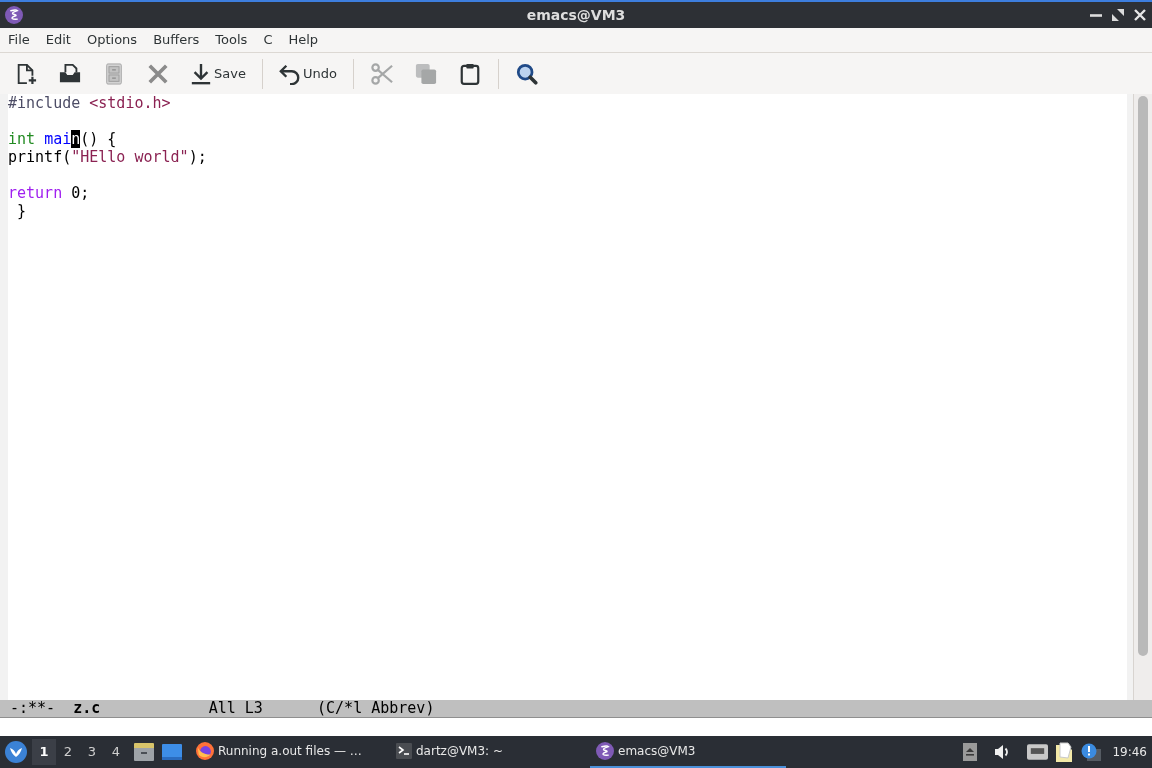 This screenshot has width=1152, height=768. I want to click on taskbar-button: dartz@VM3: ~, so click(488, 752).